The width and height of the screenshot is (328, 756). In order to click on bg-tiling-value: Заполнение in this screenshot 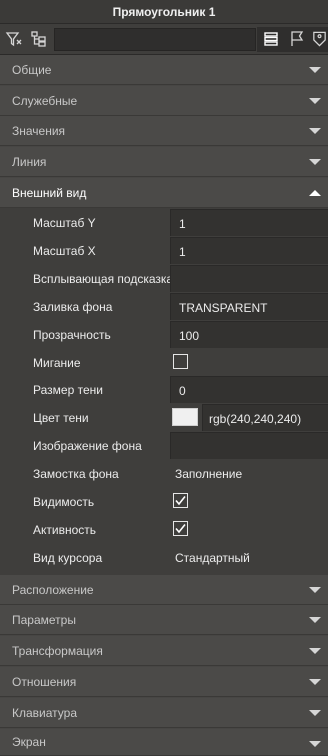, I will do `click(208, 474)`.